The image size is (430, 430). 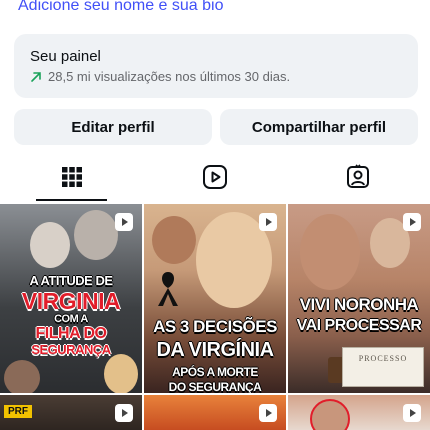 I want to click on tagged-icon, so click(x=358, y=176).